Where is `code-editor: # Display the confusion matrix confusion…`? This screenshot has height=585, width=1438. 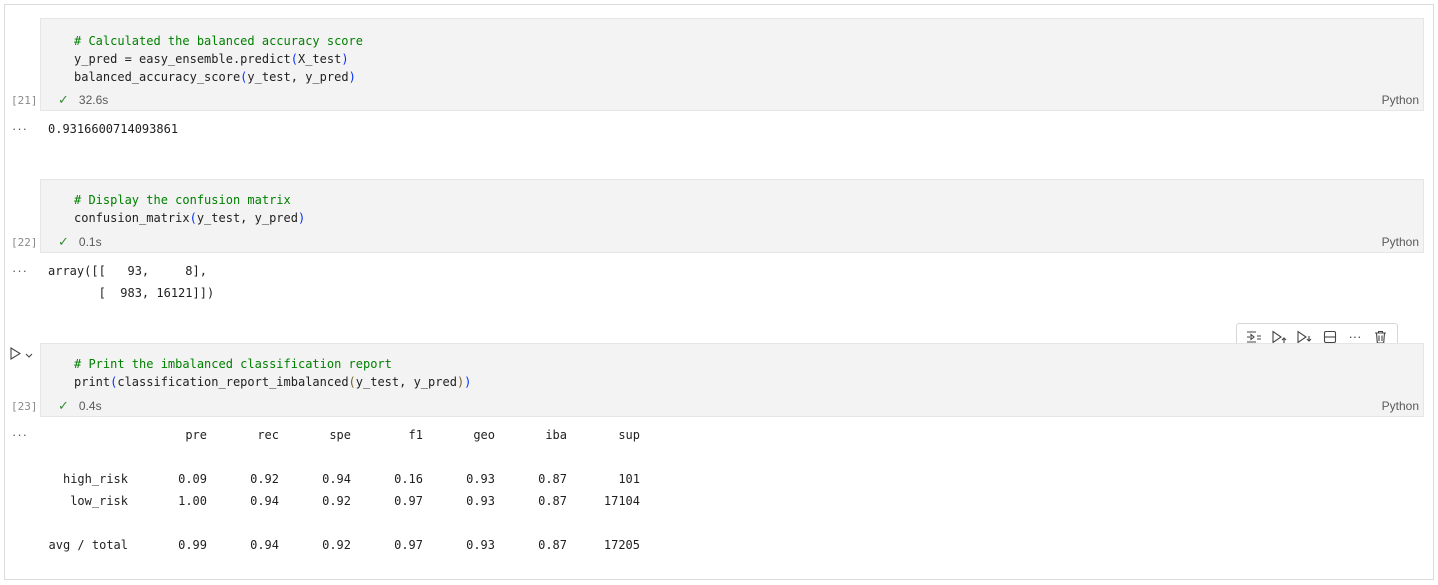
code-editor: # Display the confusion matrix confusion… is located at coordinates (189, 209).